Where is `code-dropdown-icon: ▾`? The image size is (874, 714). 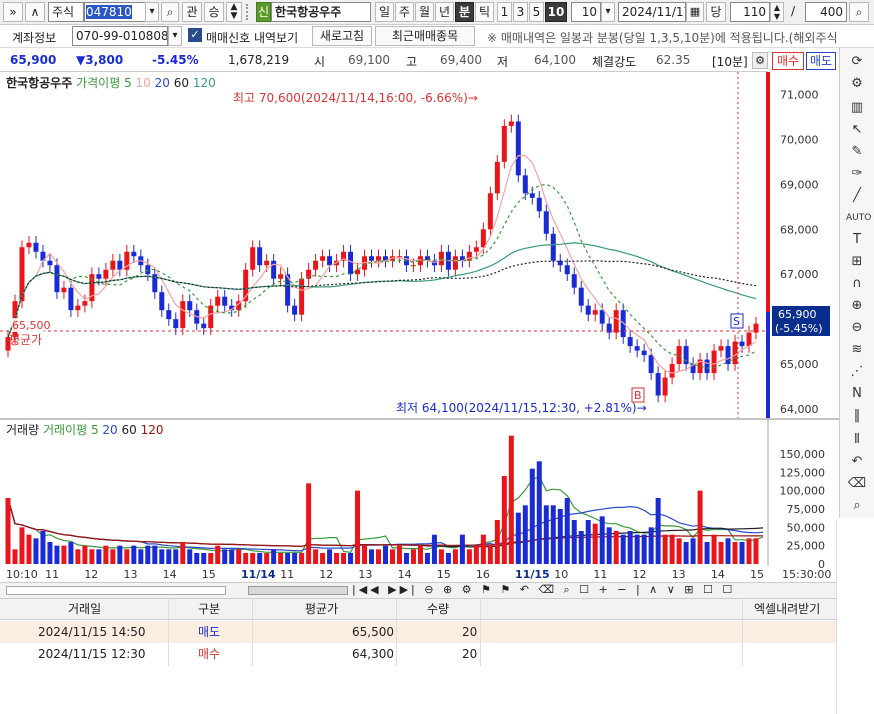
code-dropdown-icon: ▾ is located at coordinates (152, 12).